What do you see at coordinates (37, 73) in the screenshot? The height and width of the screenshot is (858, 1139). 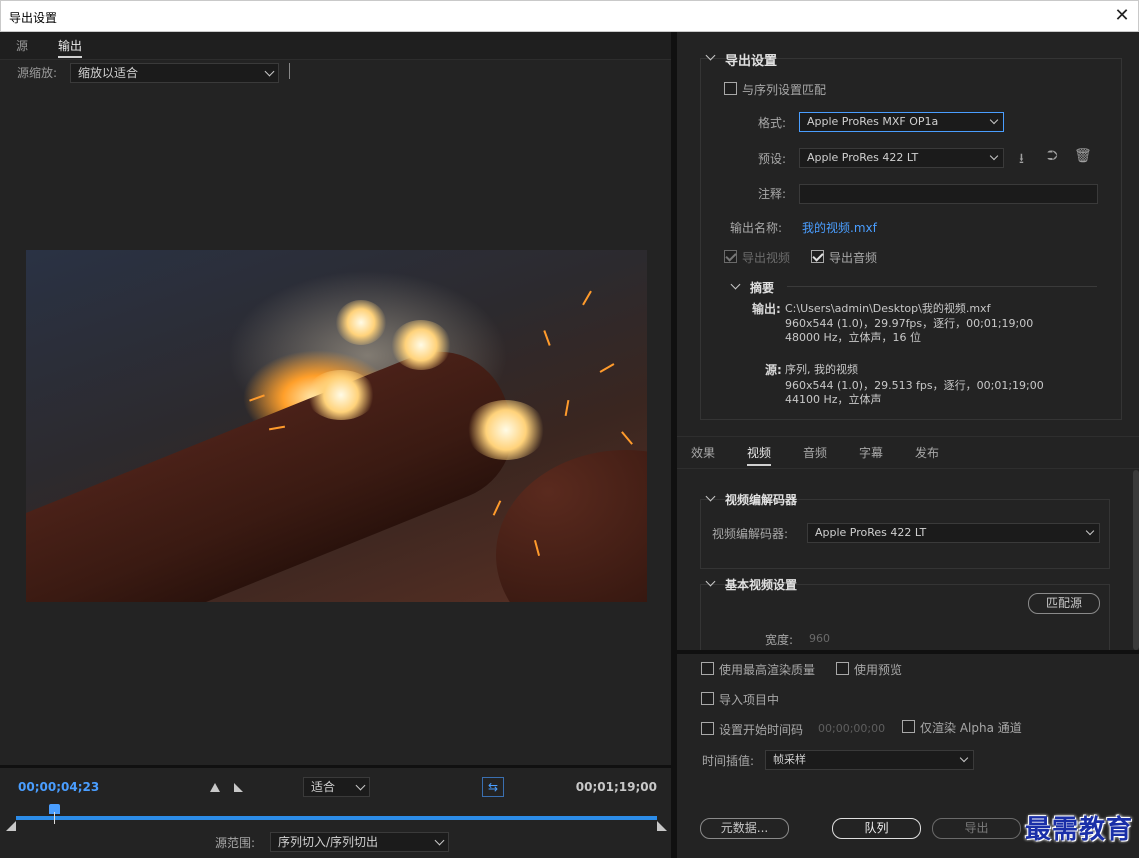 I see `source-zoom-label: 源缩放:` at bounding box center [37, 73].